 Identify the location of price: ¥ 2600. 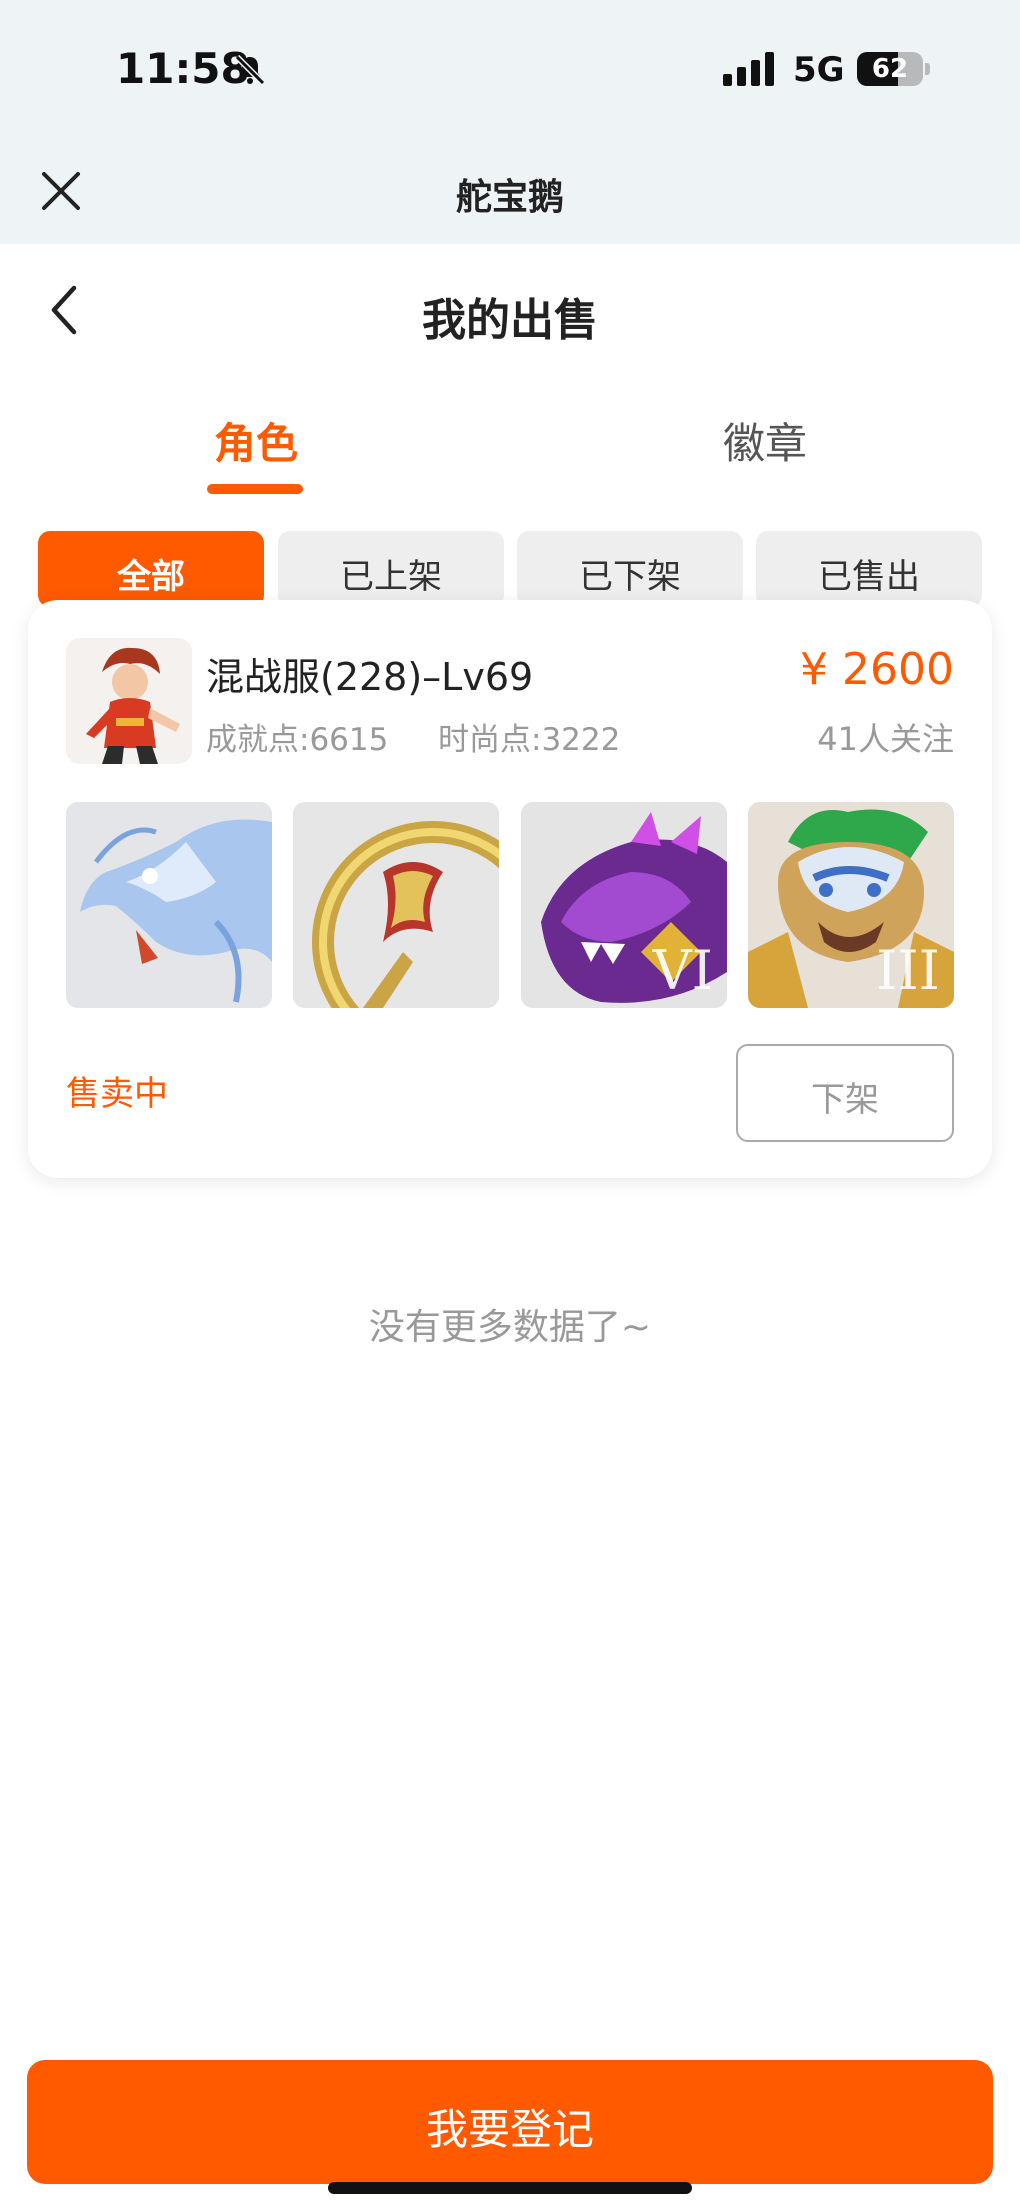
(877, 669).